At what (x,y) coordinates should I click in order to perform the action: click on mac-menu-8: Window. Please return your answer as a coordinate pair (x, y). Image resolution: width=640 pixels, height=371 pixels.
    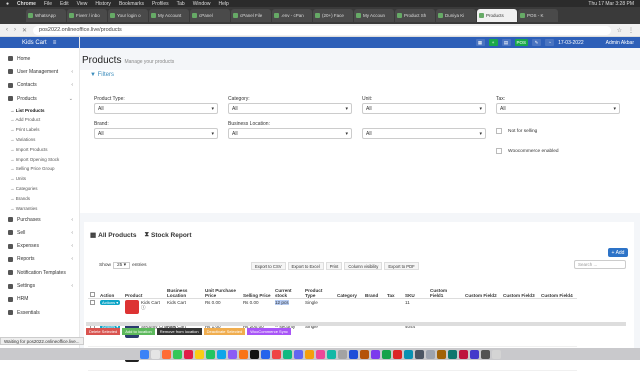
    Looking at the image, I should click on (202, 4).